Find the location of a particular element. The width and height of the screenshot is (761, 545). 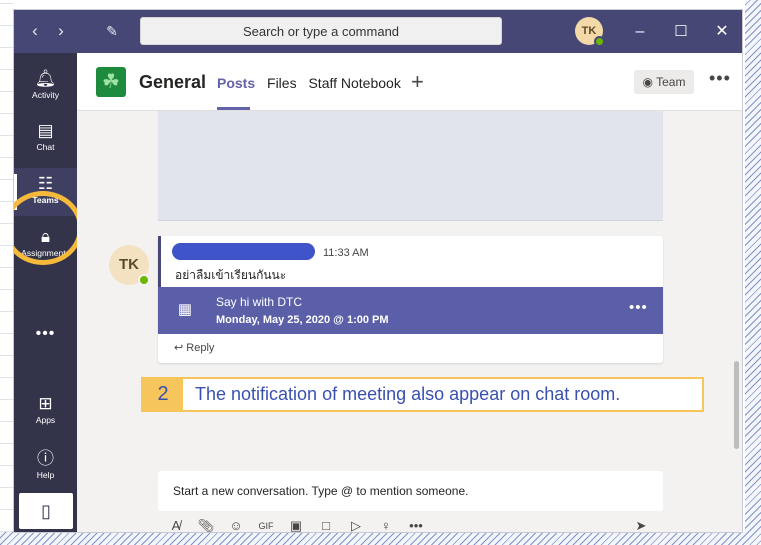

apps-icon: ⊞ is located at coordinates (45, 403).